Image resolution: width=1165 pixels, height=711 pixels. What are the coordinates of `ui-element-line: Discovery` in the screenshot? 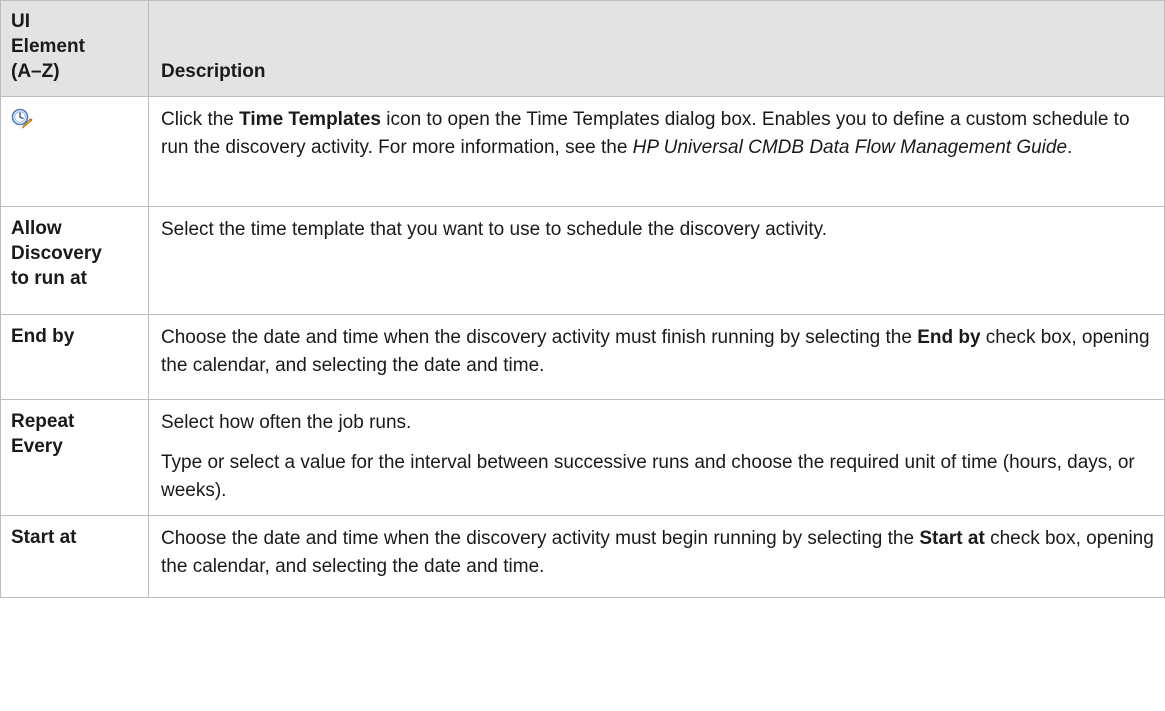 It's located at (56, 253).